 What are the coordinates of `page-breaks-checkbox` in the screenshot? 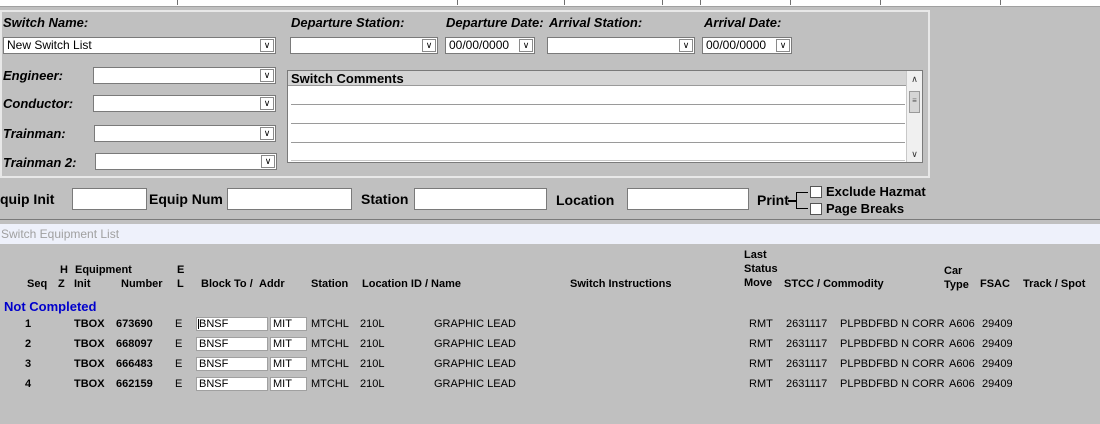 It's located at (816, 209).